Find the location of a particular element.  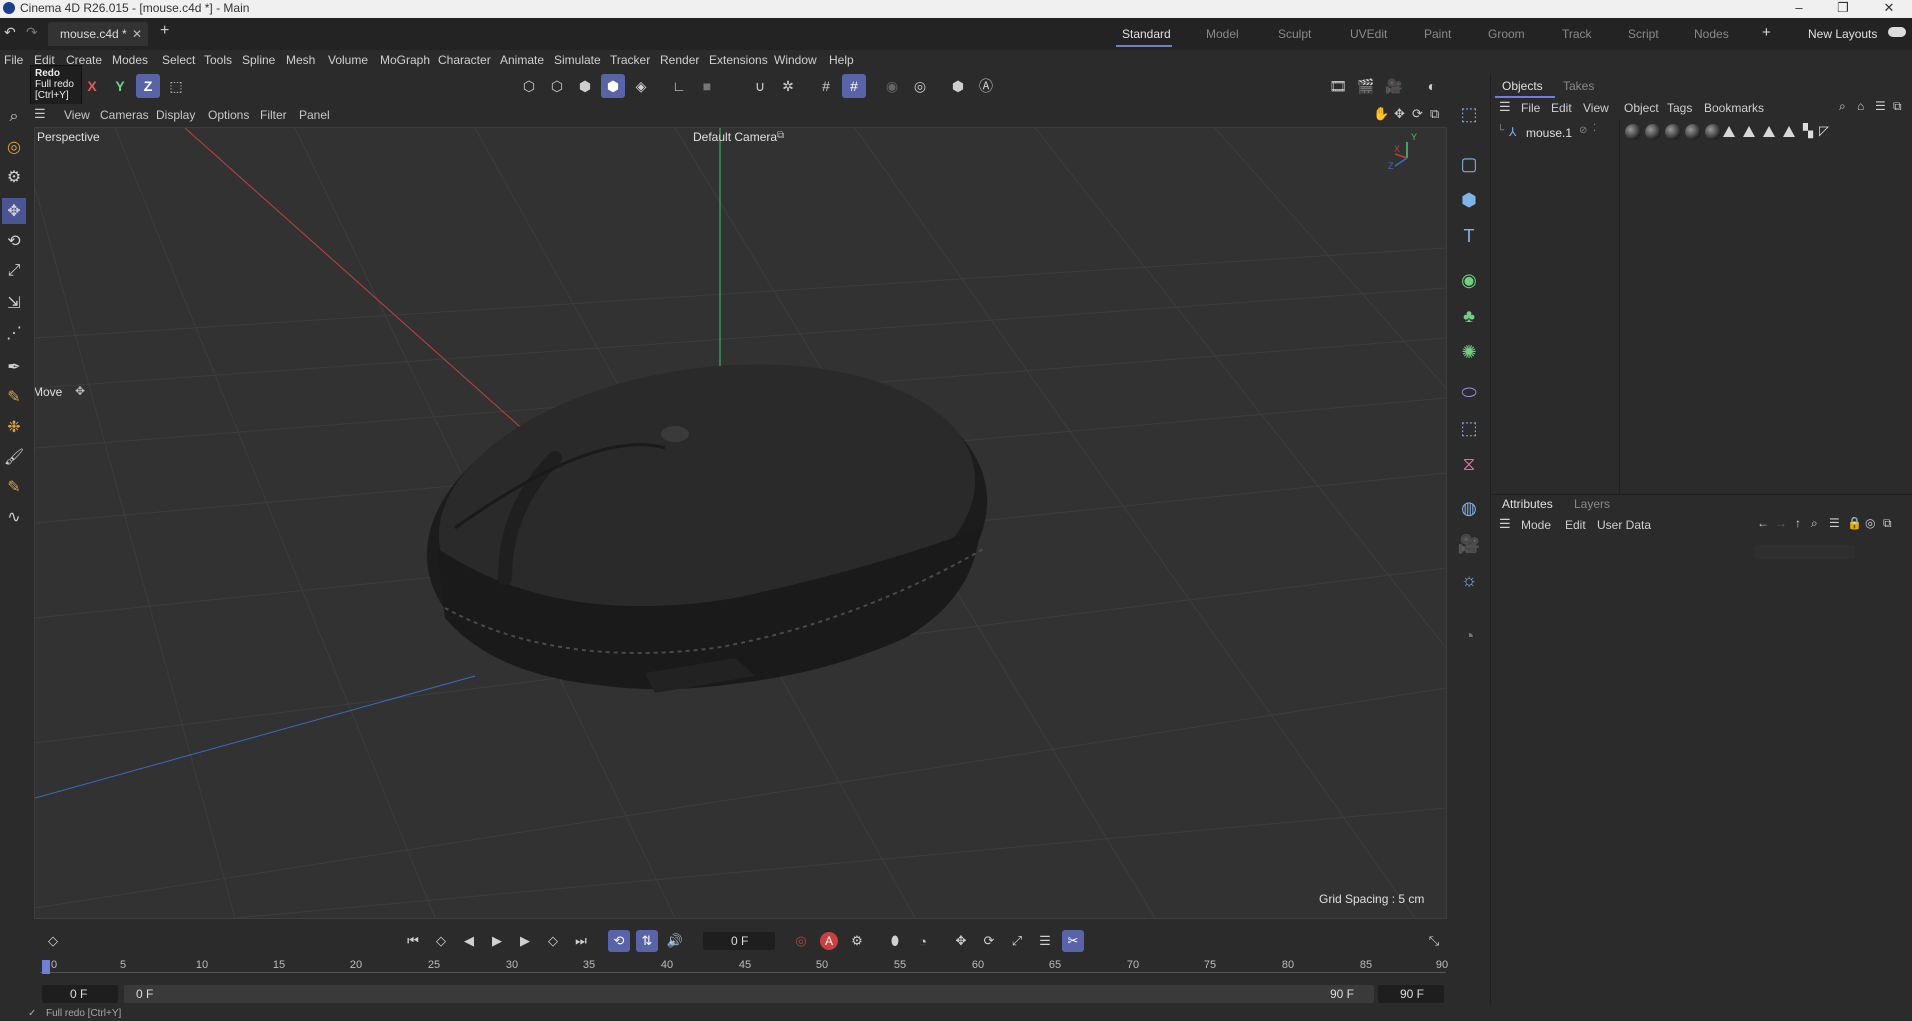

effector-icon: ✺ is located at coordinates (1469, 352).